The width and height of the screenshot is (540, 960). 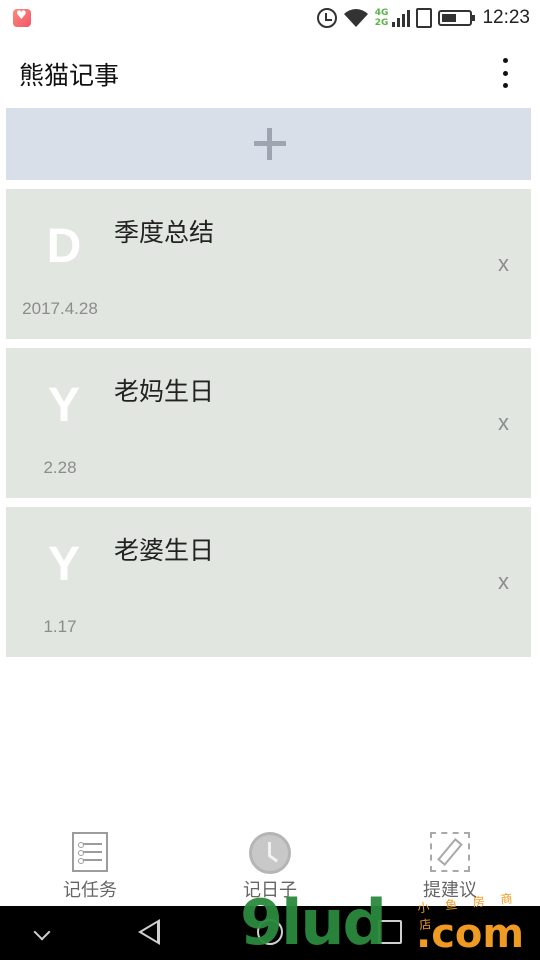 I want to click on card-date: 2017.4.28, so click(x=60, y=308).